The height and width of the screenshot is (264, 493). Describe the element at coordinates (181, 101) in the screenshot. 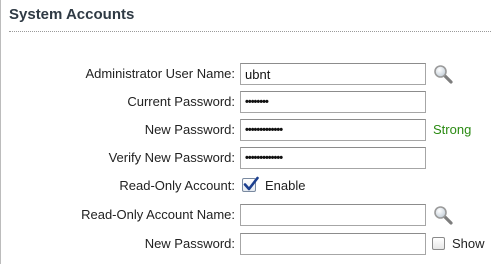

I see `current-password-label: Current Password:` at that location.